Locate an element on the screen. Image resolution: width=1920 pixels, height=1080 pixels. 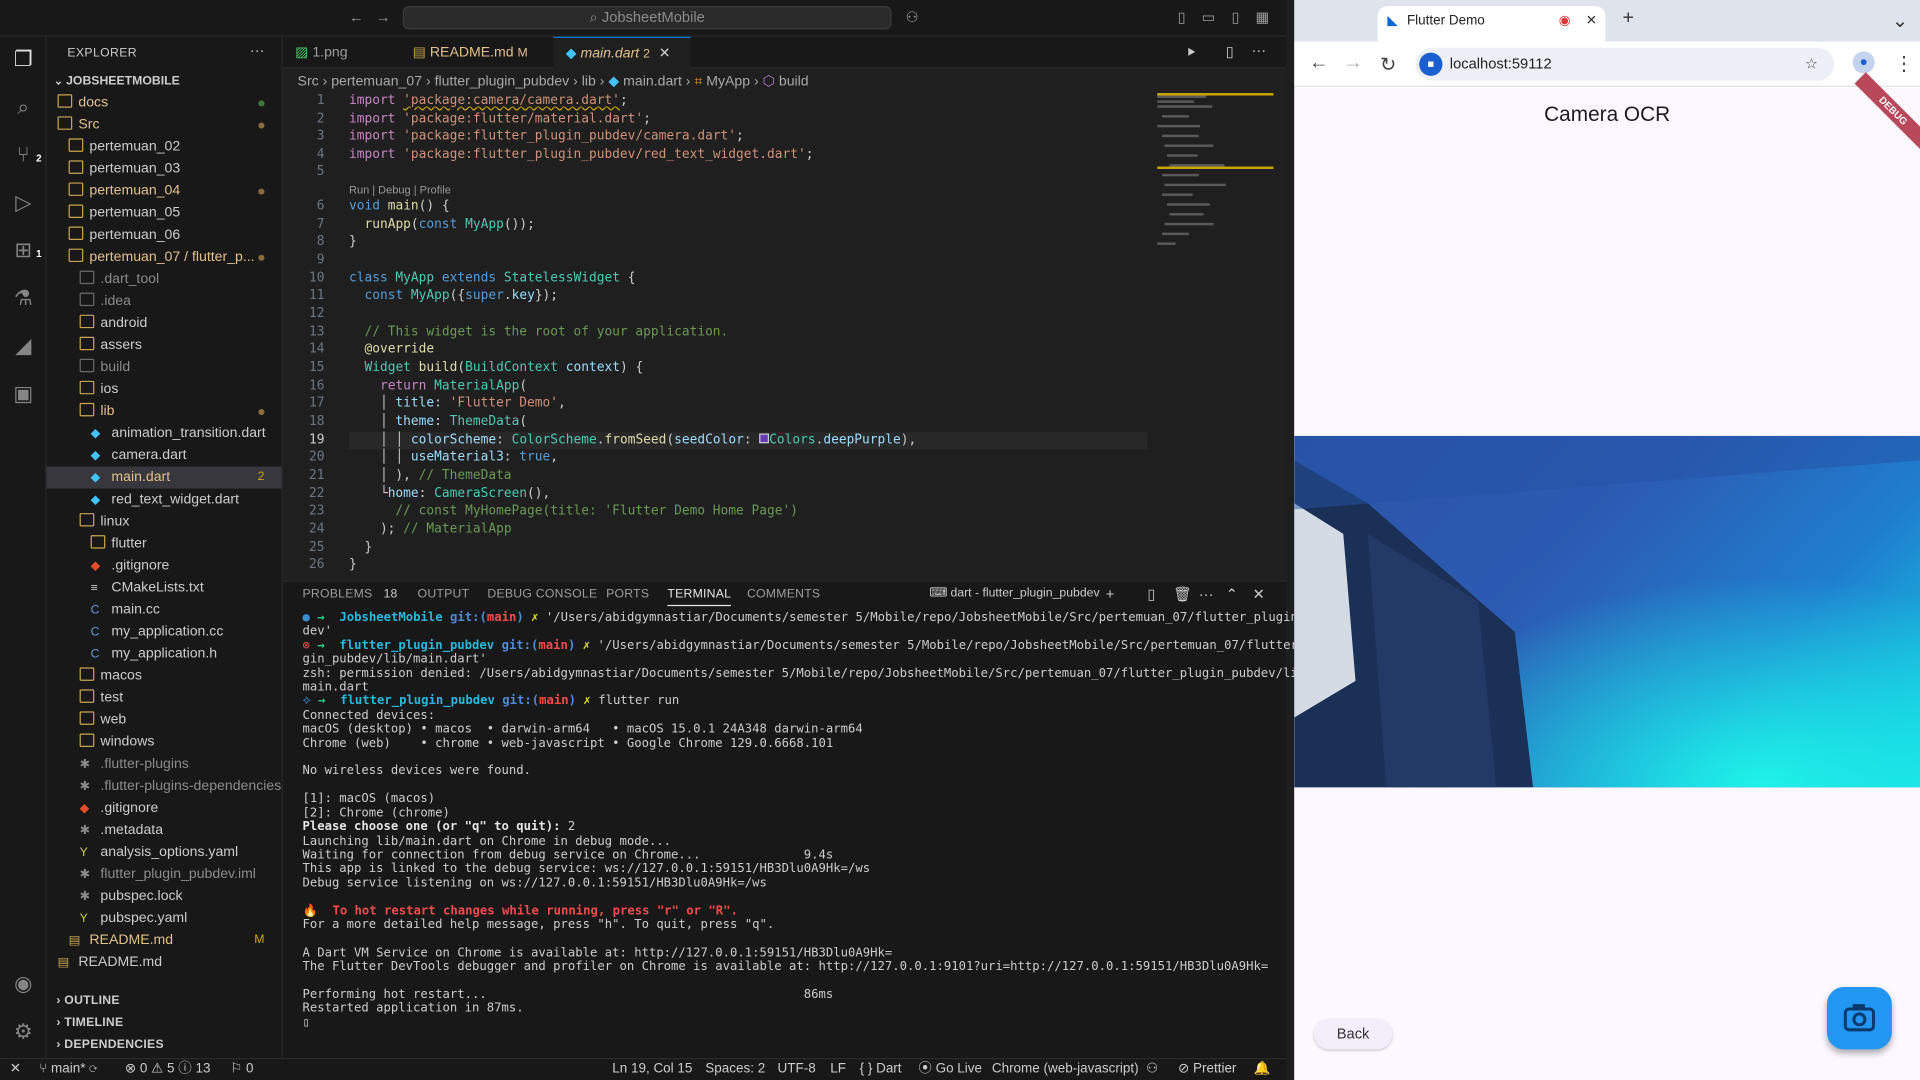
browser-tab: ◣ Flutter Demo ◉ ✕ is located at coordinates (1491, 24).